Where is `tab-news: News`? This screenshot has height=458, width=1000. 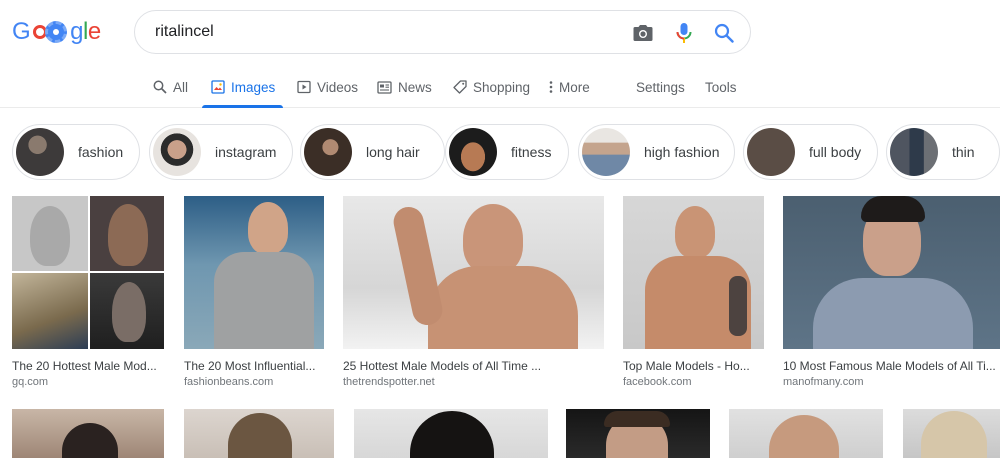
tab-news: News is located at coordinates (404, 87).